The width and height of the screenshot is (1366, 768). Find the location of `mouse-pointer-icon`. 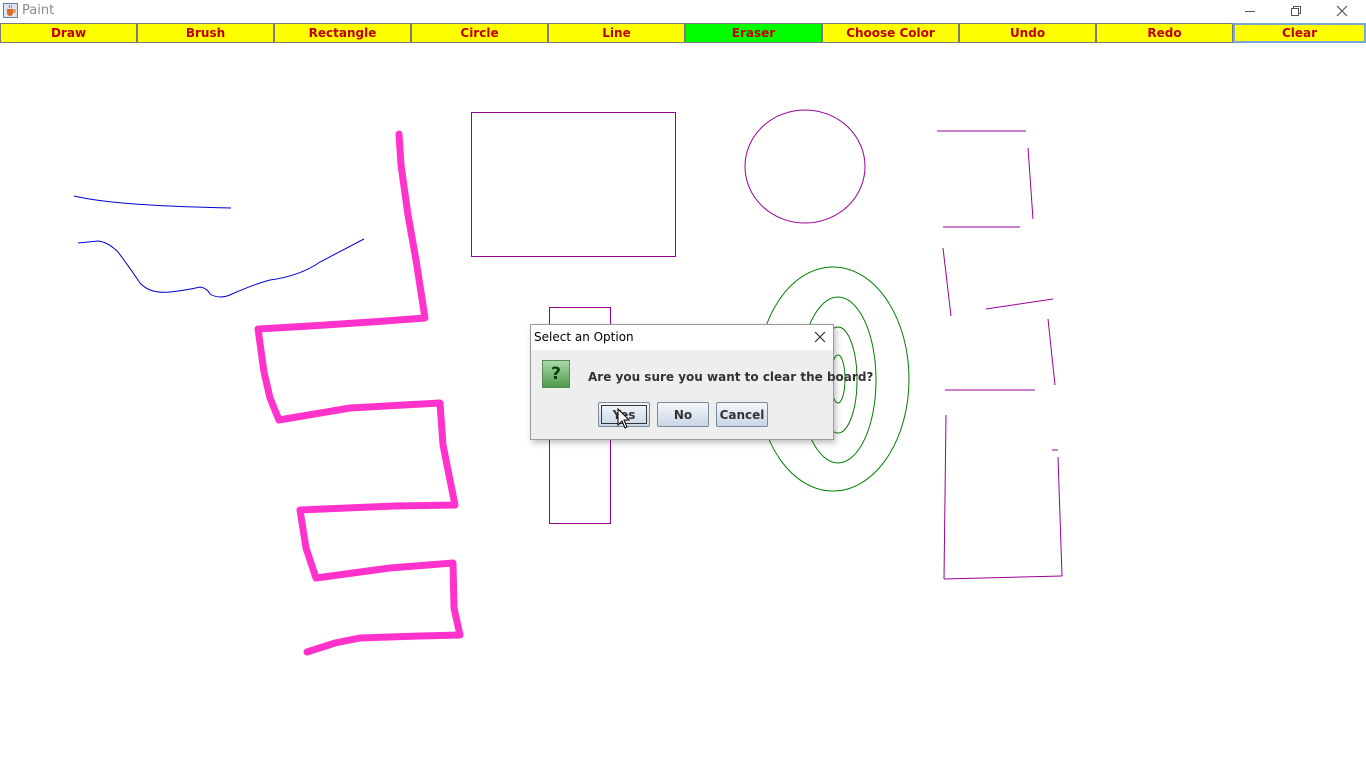

mouse-pointer-icon is located at coordinates (624, 418).